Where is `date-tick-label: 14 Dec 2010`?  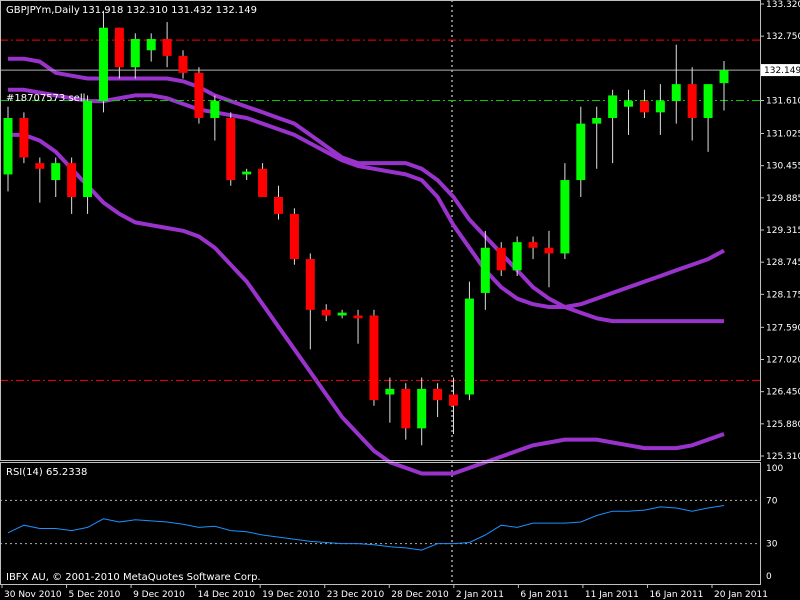 date-tick-label: 14 Dec 2010 is located at coordinates (227, 595).